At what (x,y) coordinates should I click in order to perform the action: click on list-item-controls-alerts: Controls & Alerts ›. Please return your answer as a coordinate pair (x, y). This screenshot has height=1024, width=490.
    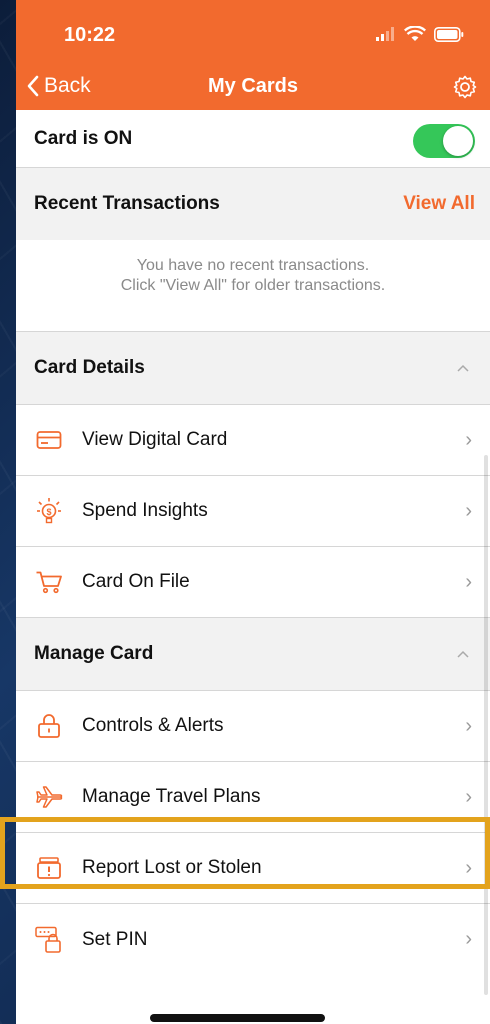
    Looking at the image, I should click on (253, 726).